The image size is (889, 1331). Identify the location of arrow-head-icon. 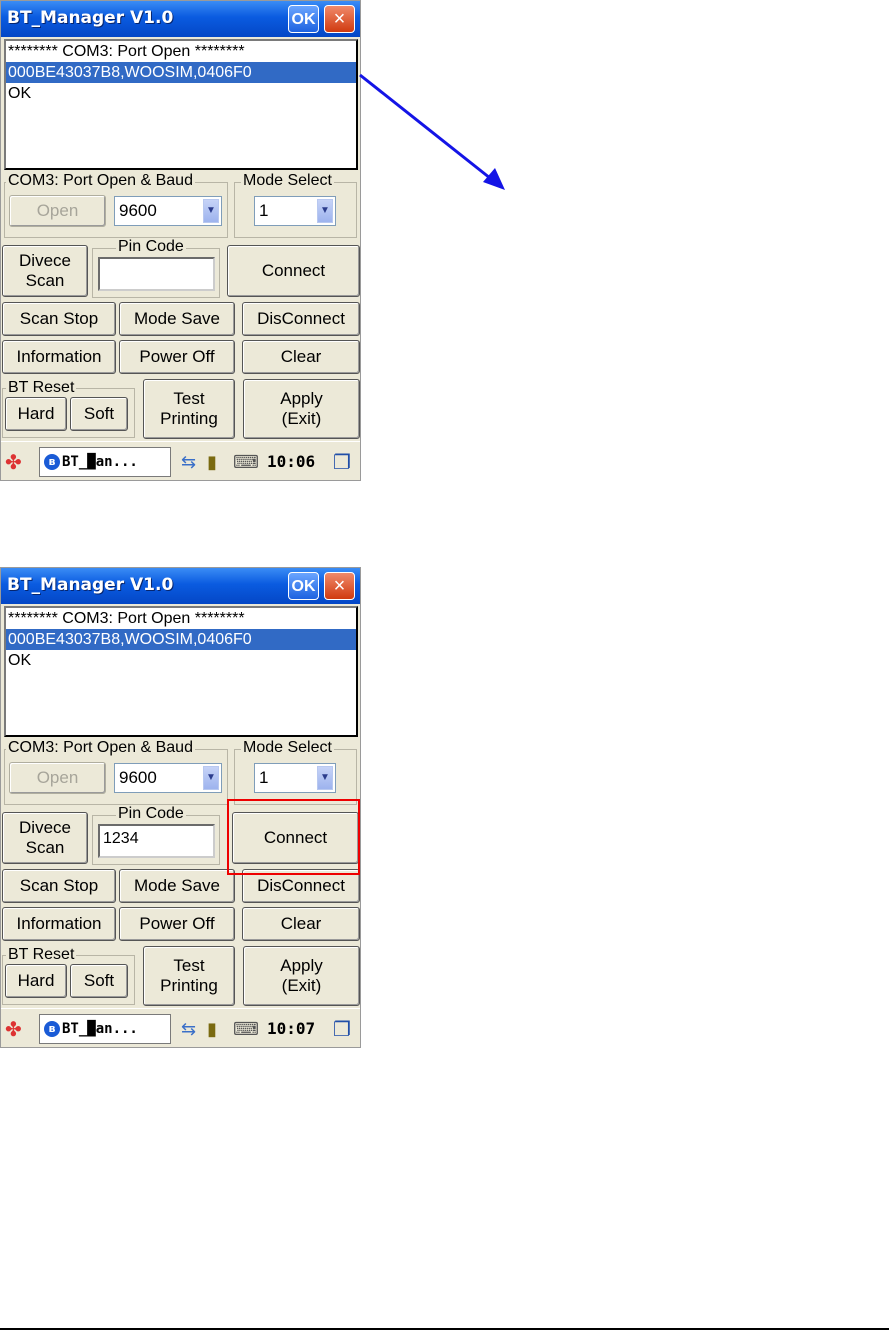
(494, 179).